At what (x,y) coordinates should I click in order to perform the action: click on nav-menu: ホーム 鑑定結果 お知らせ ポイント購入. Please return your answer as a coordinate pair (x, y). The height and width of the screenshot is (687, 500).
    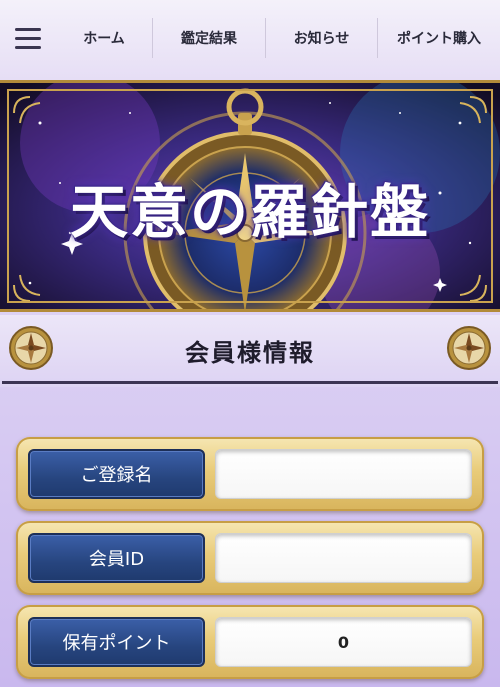
    Looking at the image, I should click on (278, 40).